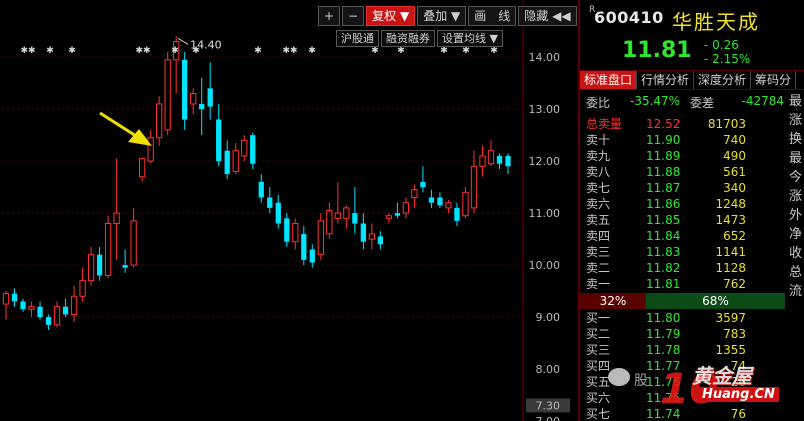 The image size is (804, 421). What do you see at coordinates (738, 414) in the screenshot?
I see `bids-volume: 76` at bounding box center [738, 414].